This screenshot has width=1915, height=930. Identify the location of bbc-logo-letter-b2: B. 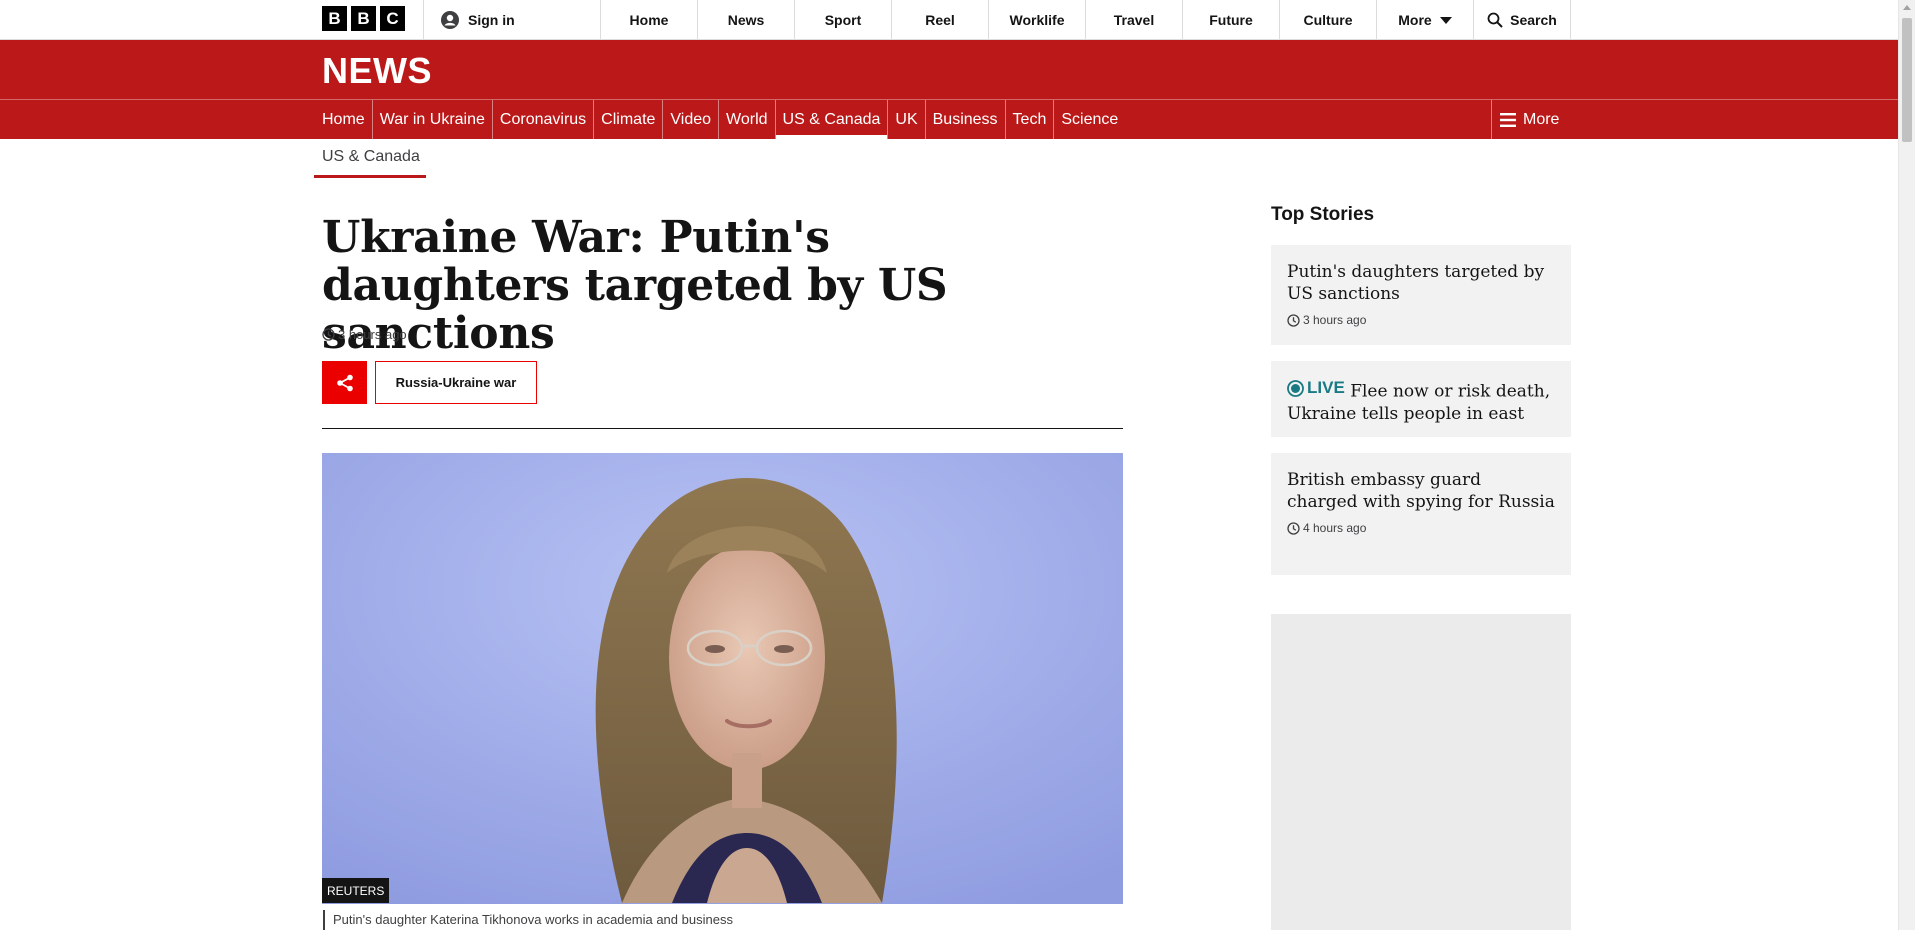
(363, 18).